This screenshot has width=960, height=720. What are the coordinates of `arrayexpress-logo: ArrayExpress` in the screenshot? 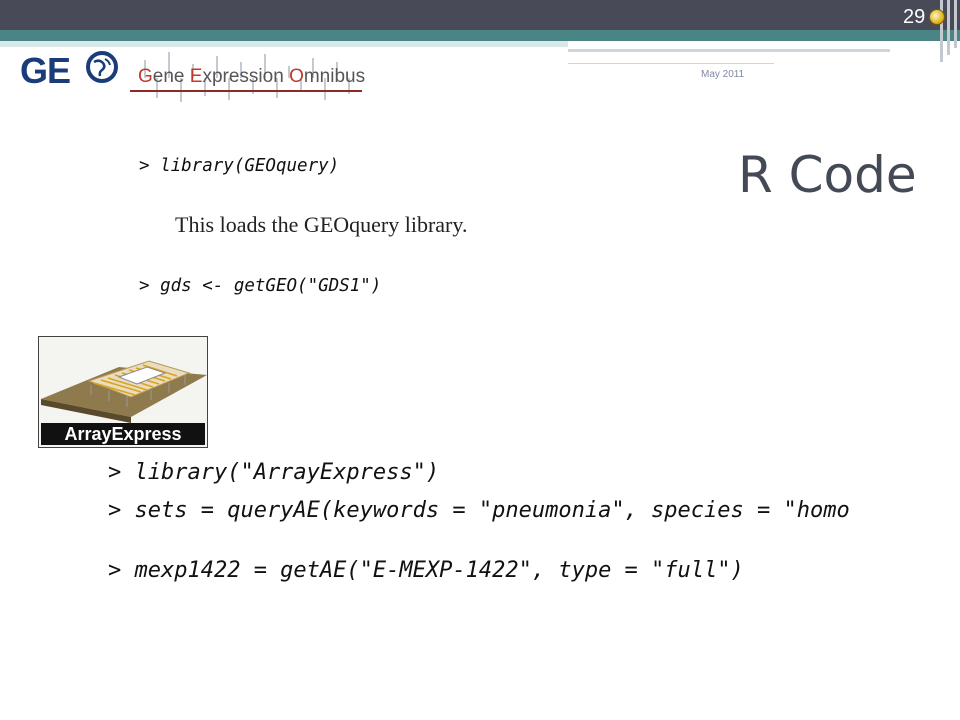 It's located at (123, 392).